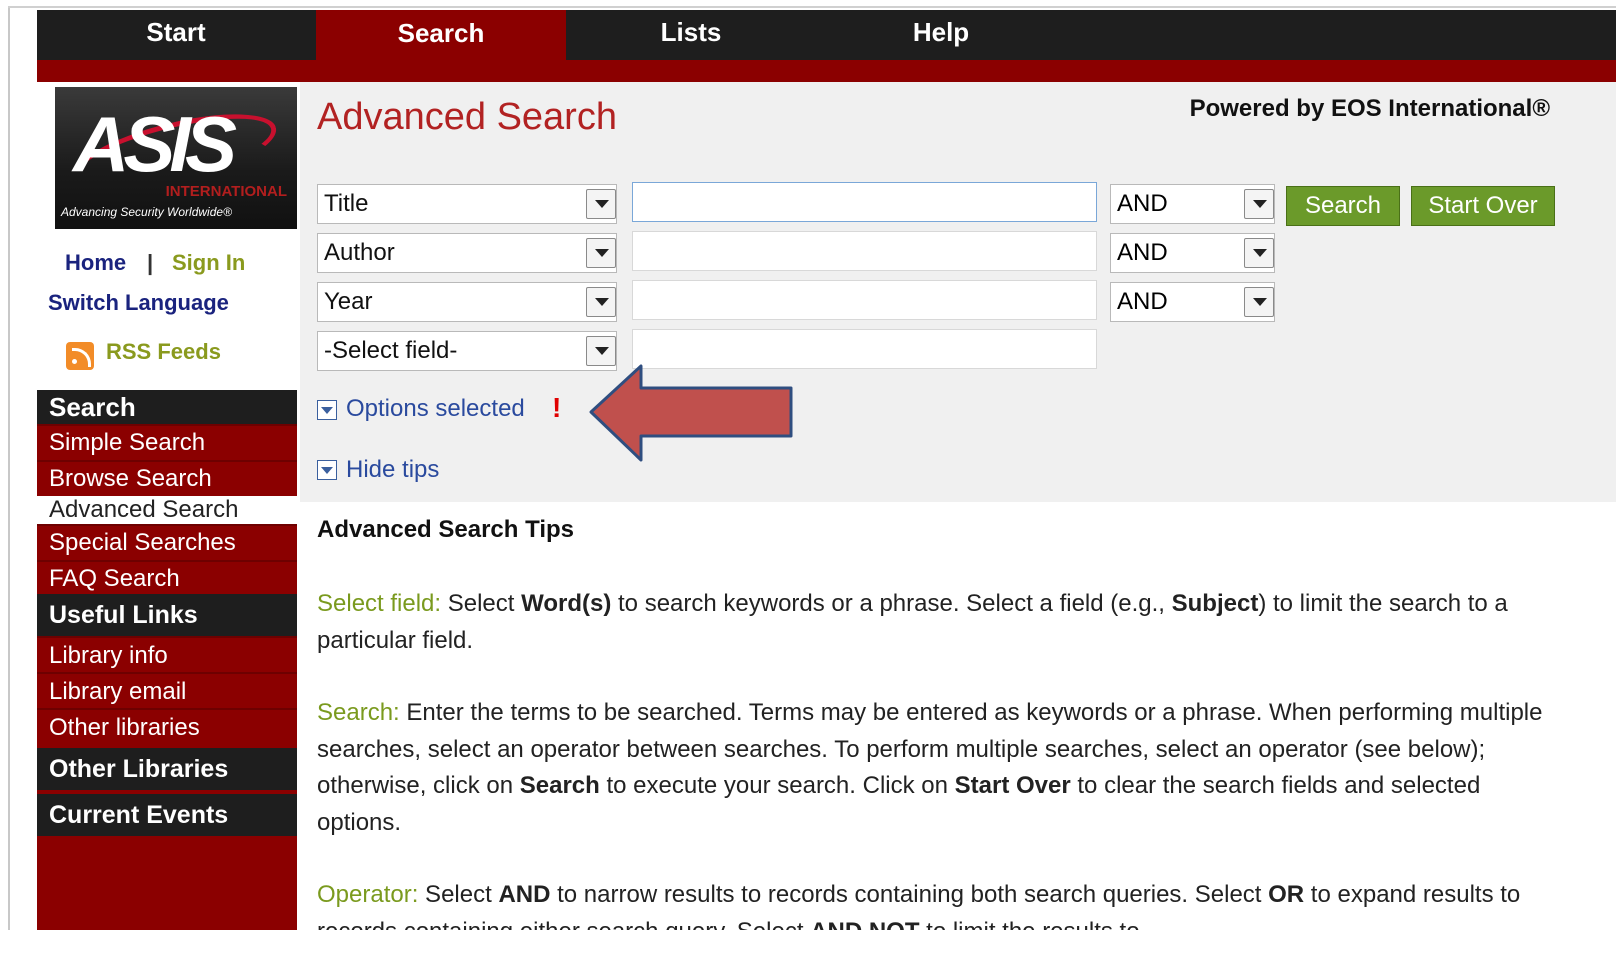 This screenshot has width=1616, height=961. Describe the element at coordinates (1483, 206) in the screenshot. I see `start-over-button: Start Over` at that location.